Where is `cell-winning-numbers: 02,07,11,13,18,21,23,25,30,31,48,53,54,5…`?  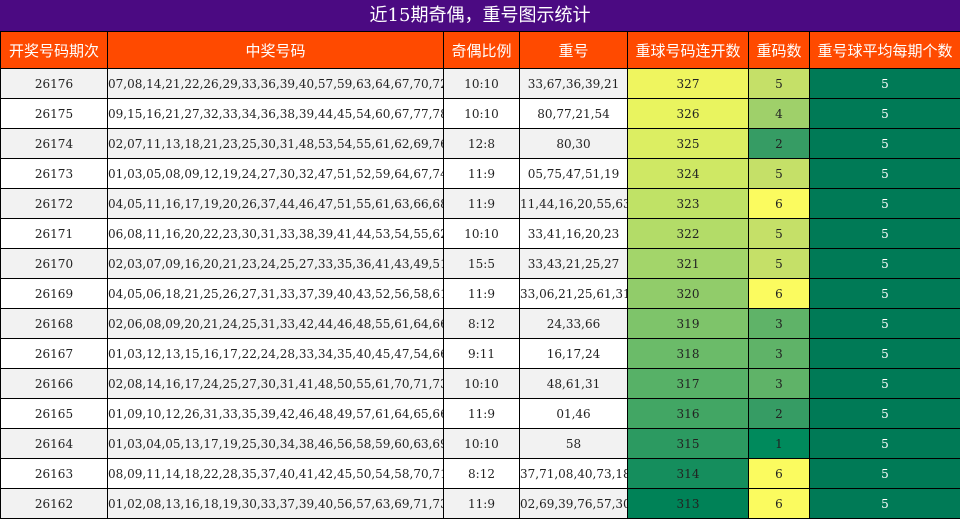 cell-winning-numbers: 02,07,11,13,18,21,23,25,30,31,48,53,54,5… is located at coordinates (276, 144).